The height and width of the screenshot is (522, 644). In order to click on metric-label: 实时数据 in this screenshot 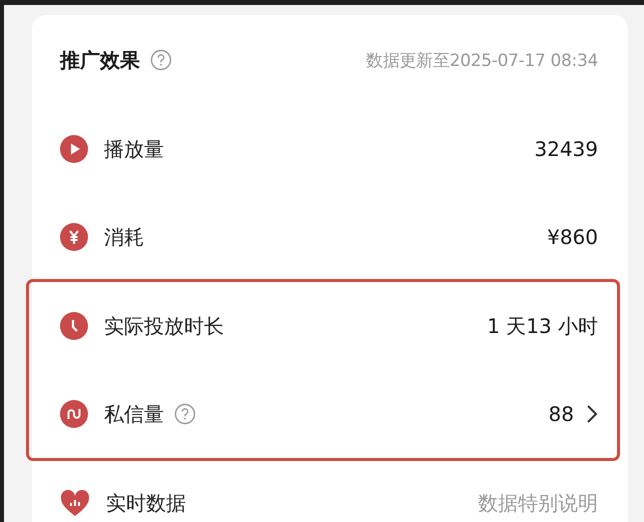, I will do `click(146, 503)`.